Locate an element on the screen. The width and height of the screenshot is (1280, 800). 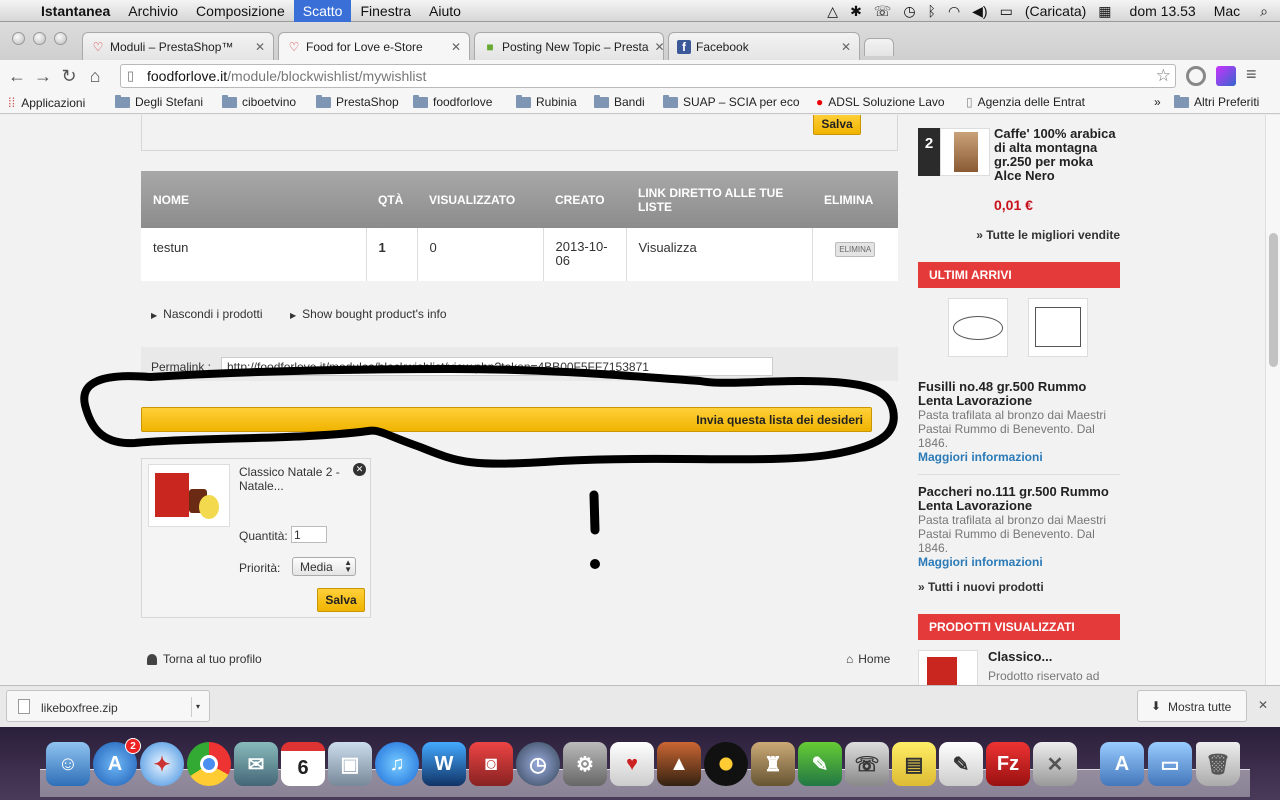
stickies-icon: ▤ is located at coordinates (914, 764).